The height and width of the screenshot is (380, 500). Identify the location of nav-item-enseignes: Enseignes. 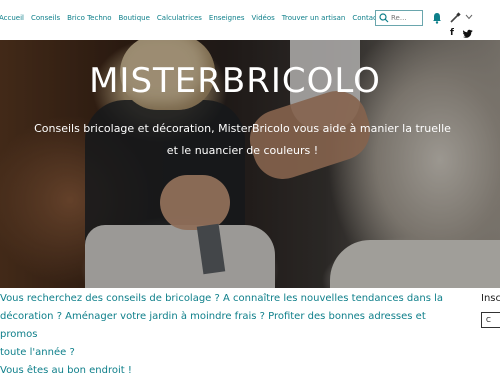
(227, 18).